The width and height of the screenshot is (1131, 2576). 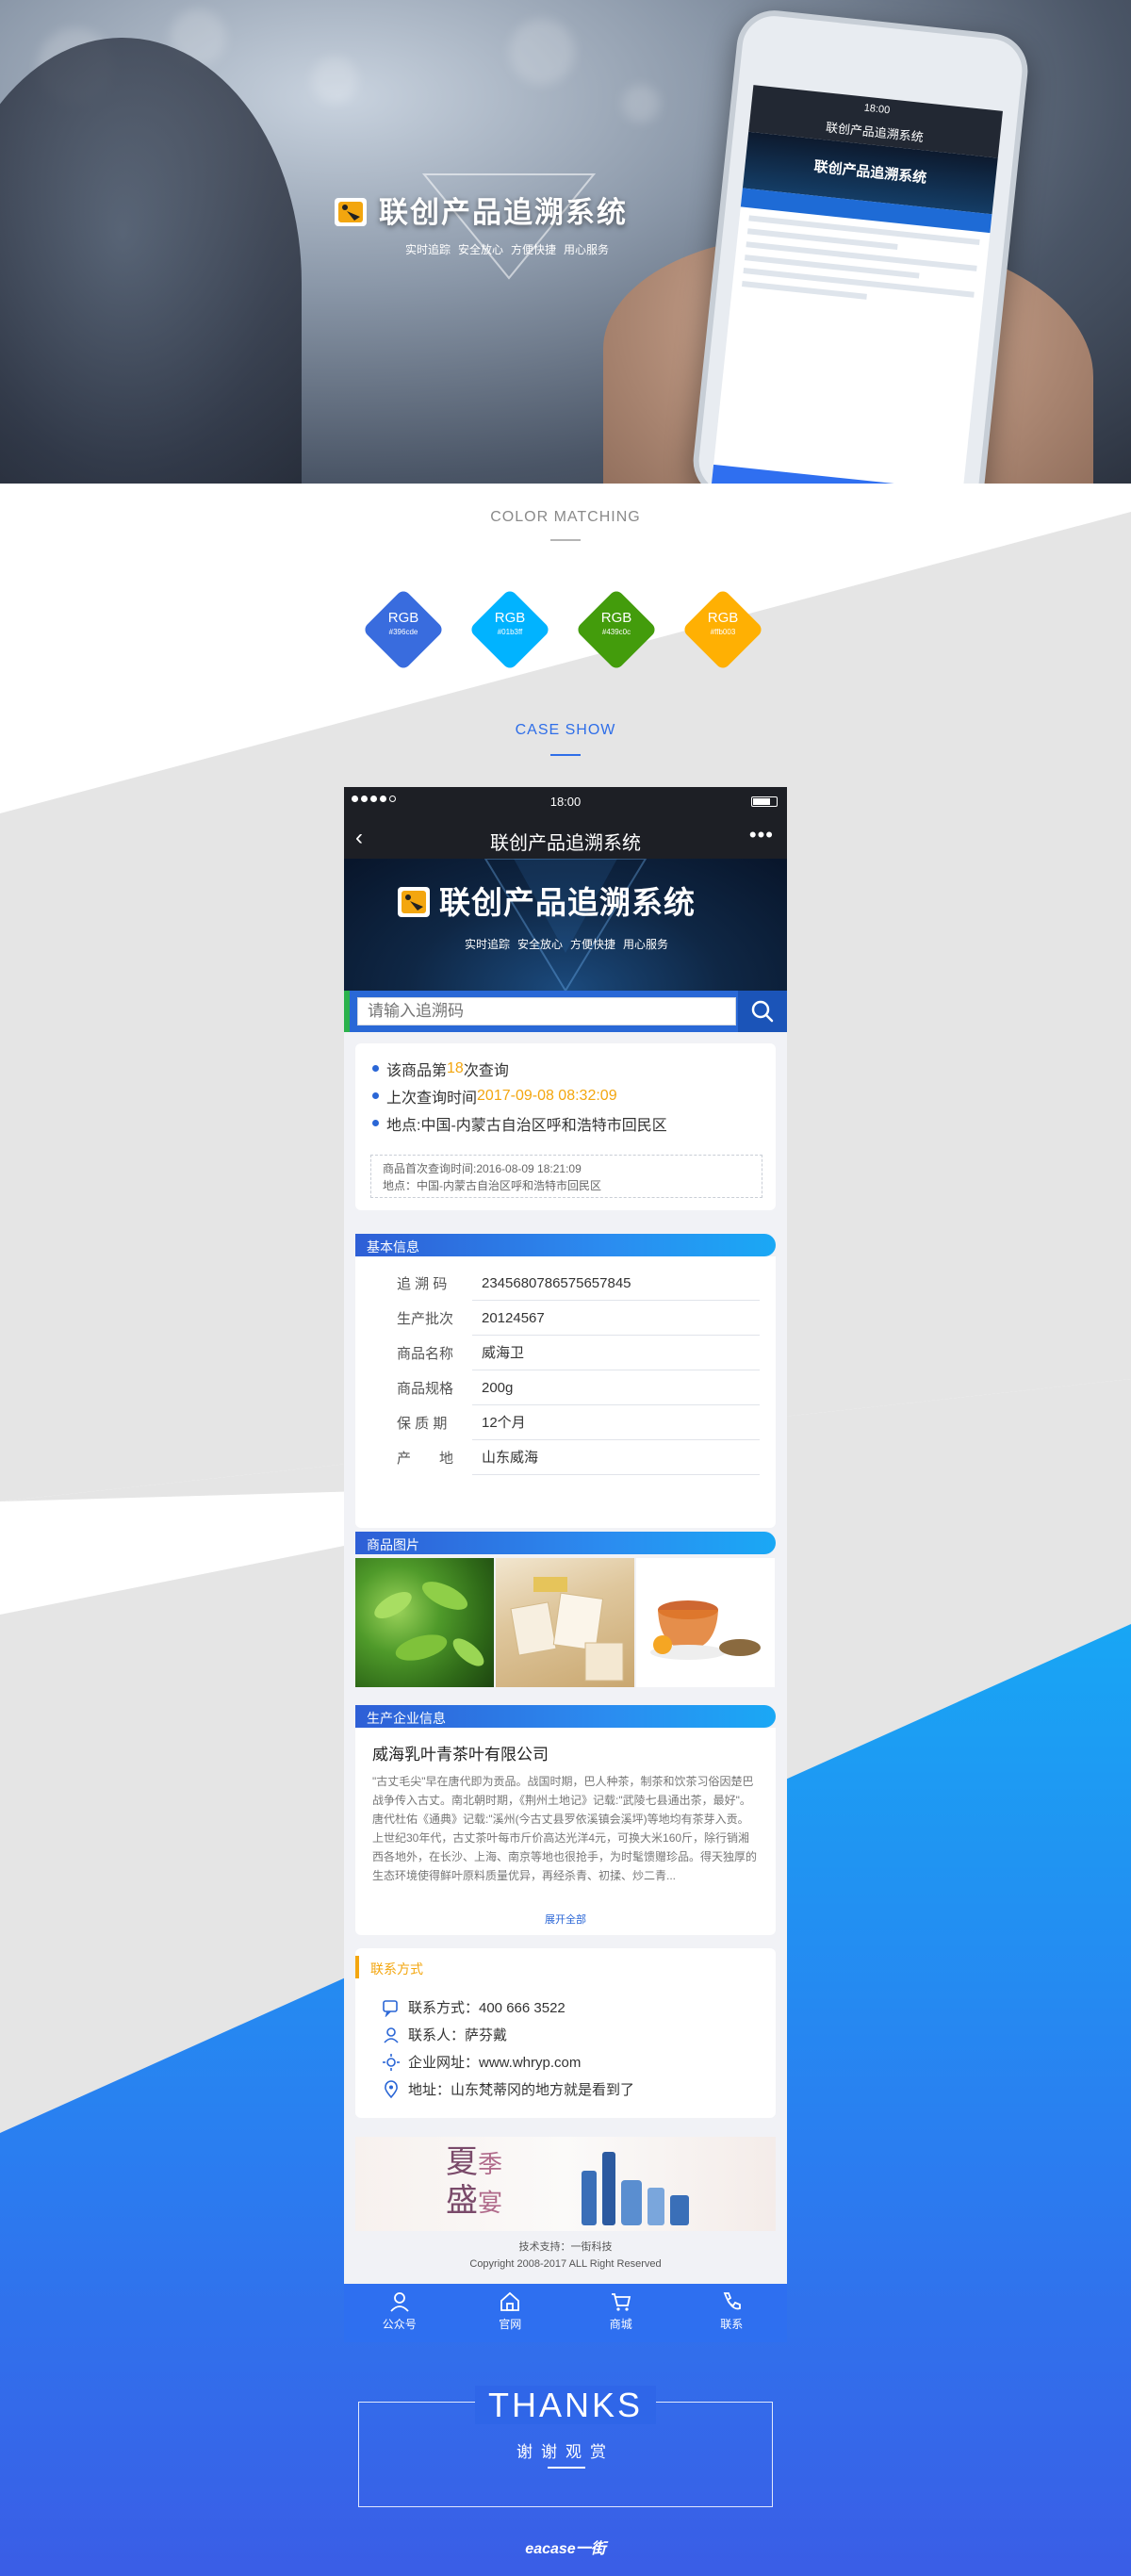 I want to click on info-key: 生产批次, so click(x=426, y=1319).